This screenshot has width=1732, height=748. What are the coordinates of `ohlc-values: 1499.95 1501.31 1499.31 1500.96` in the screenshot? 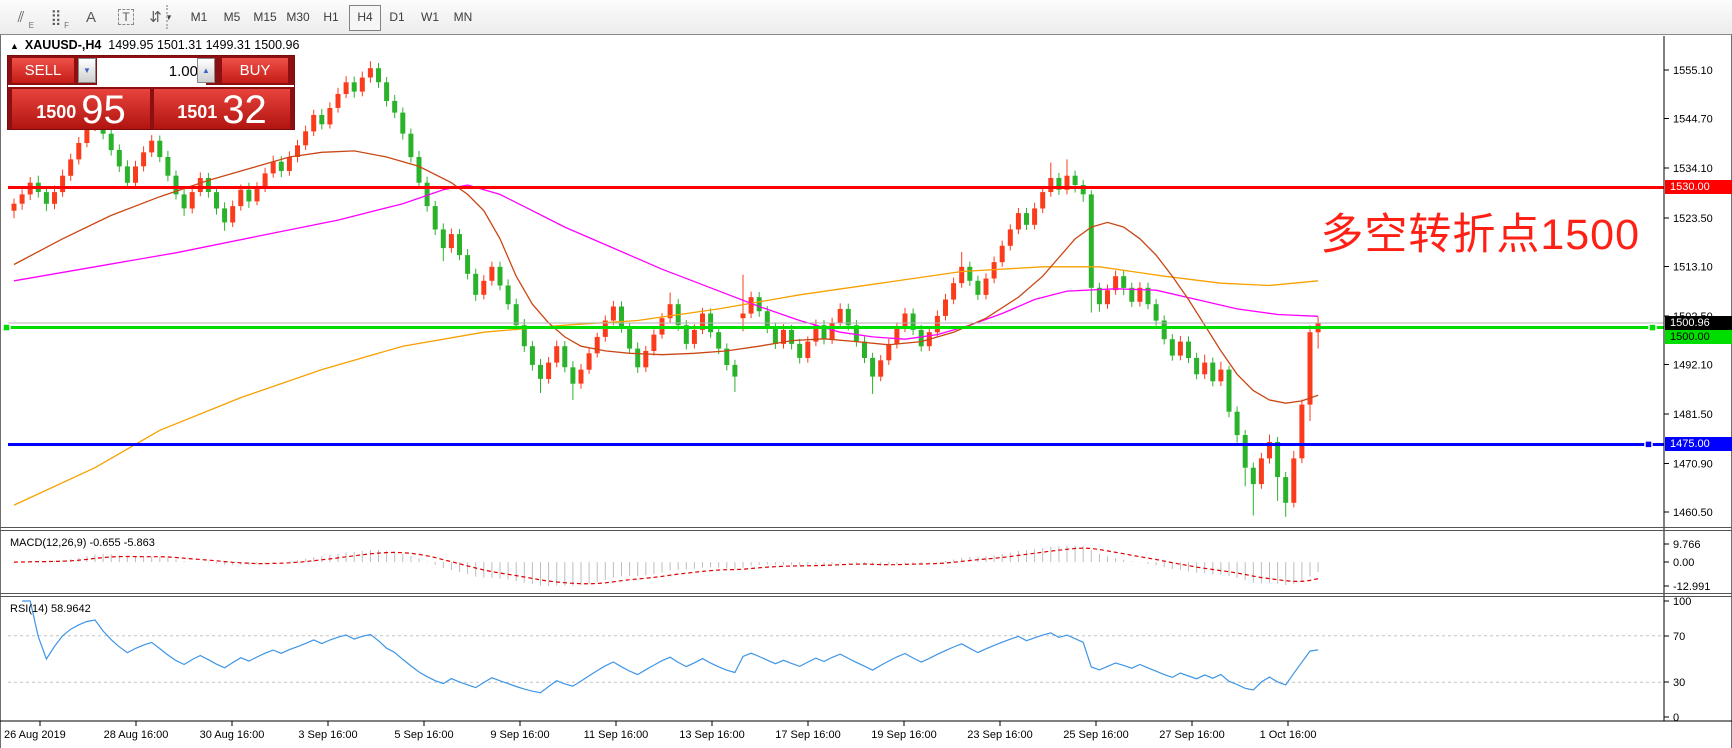 It's located at (204, 45).